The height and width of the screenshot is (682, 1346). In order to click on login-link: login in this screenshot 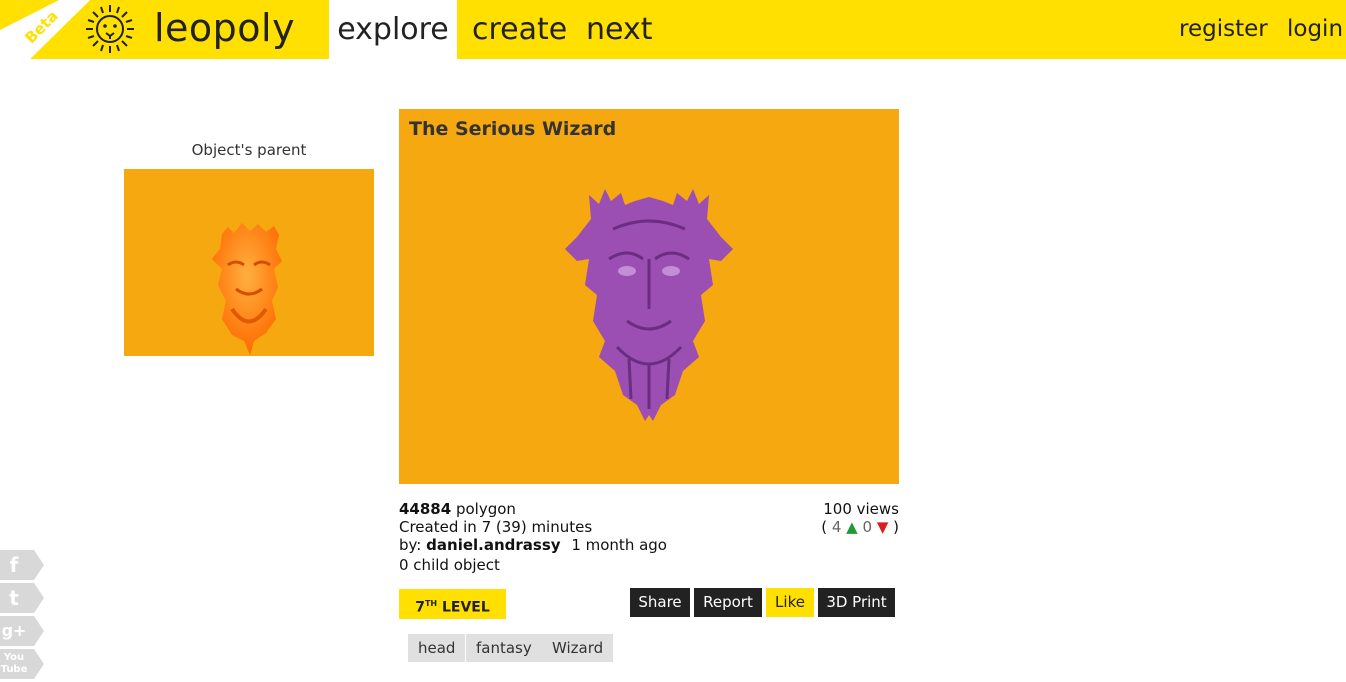, I will do `click(1315, 29)`.